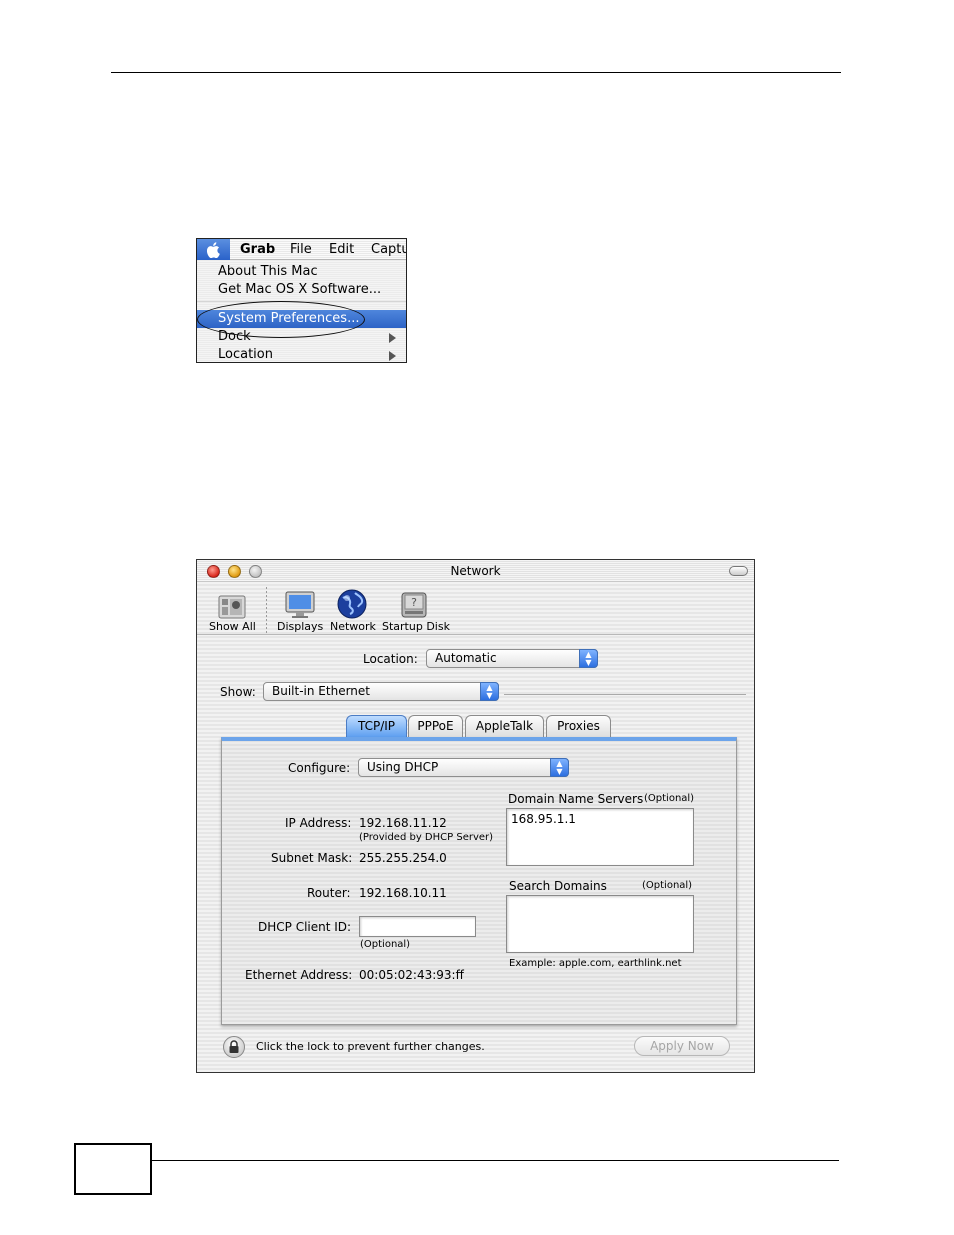 This screenshot has width=954, height=1235. What do you see at coordinates (578, 726) in the screenshot?
I see `tab-proxies: Proxies` at bounding box center [578, 726].